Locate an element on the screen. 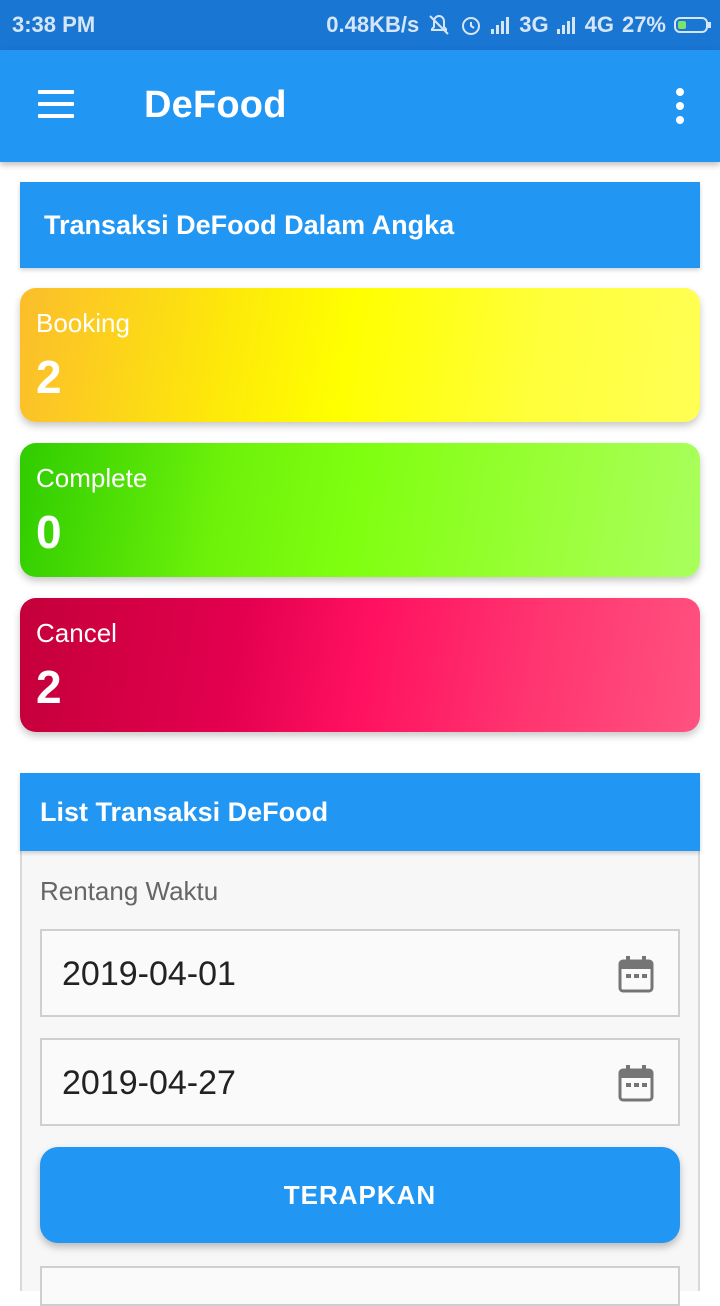 This screenshot has width=720, height=1306. notifications-off-icon is located at coordinates (439, 24).